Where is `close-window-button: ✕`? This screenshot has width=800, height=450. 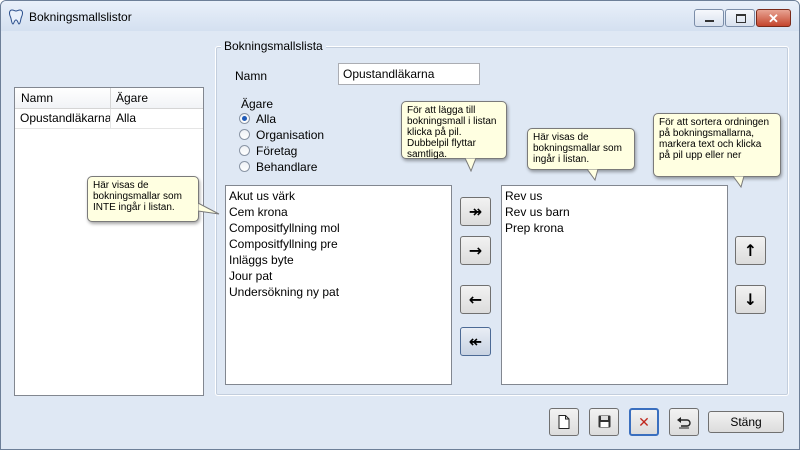
close-window-button: ✕ is located at coordinates (773, 18).